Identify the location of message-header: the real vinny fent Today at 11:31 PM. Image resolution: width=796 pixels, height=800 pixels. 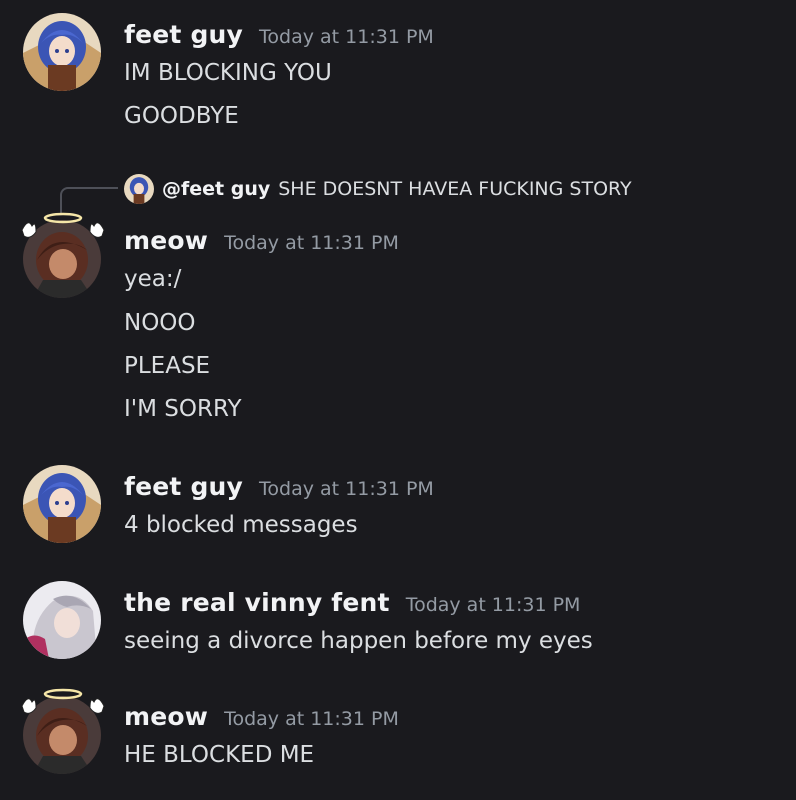
(352, 606).